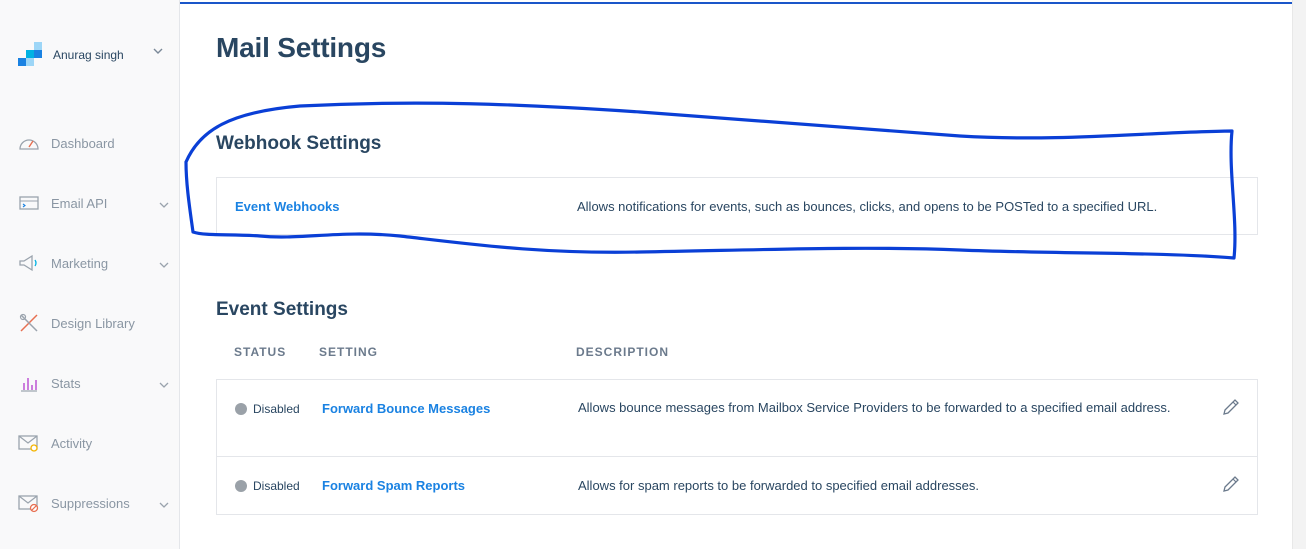 The image size is (1306, 549). Describe the element at coordinates (393, 485) in the screenshot. I see `forward-spam-reports-link: Forward Spam Reports` at that location.